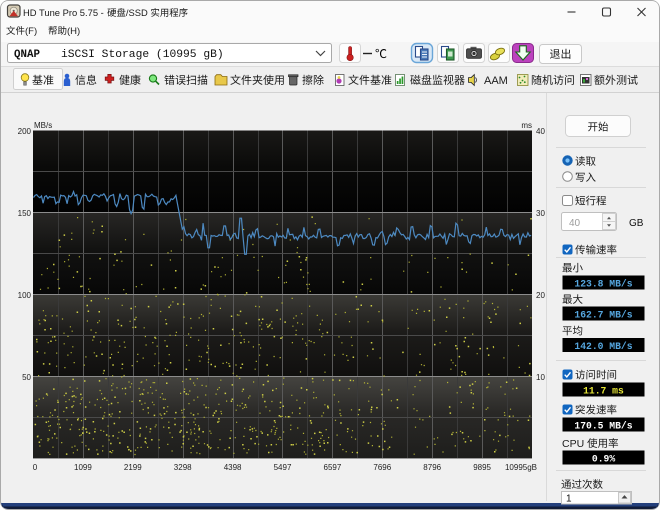 This screenshot has width=660, height=510. I want to click on svg-text: 11.7 ms, so click(603, 391).